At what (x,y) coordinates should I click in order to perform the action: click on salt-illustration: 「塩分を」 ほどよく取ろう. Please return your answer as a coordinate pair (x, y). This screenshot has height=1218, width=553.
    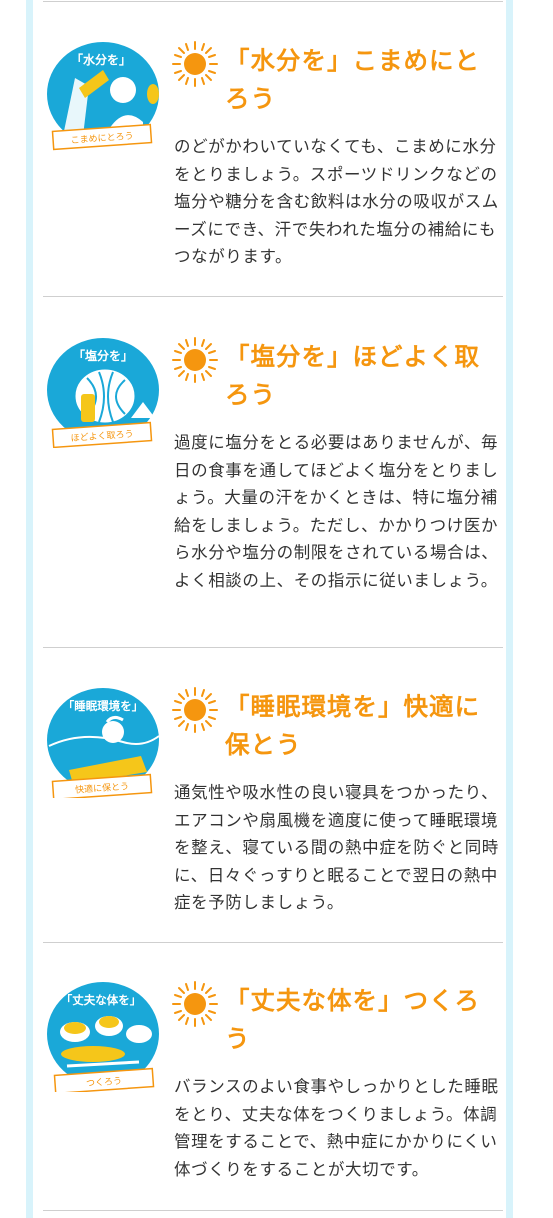
    Looking at the image, I should click on (103, 392).